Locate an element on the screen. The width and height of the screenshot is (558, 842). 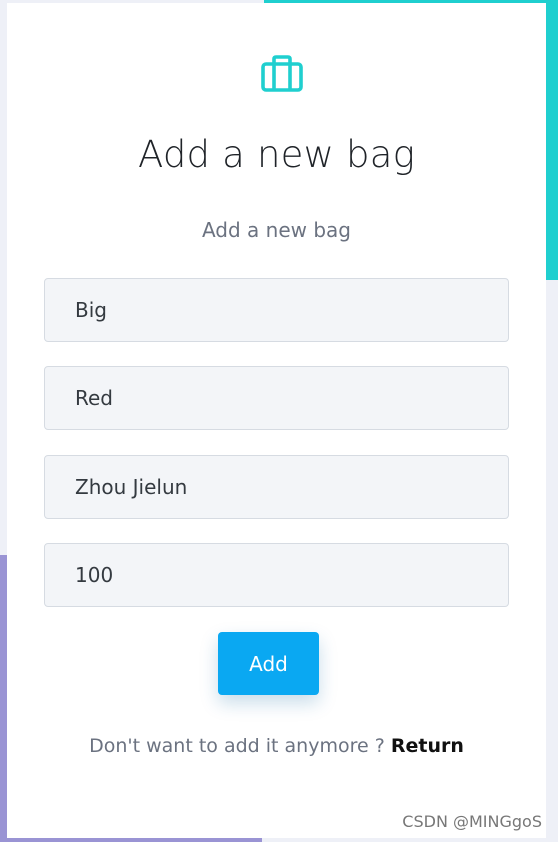
footer-text: Don't want to add it anymore ? Return is located at coordinates (276, 746).